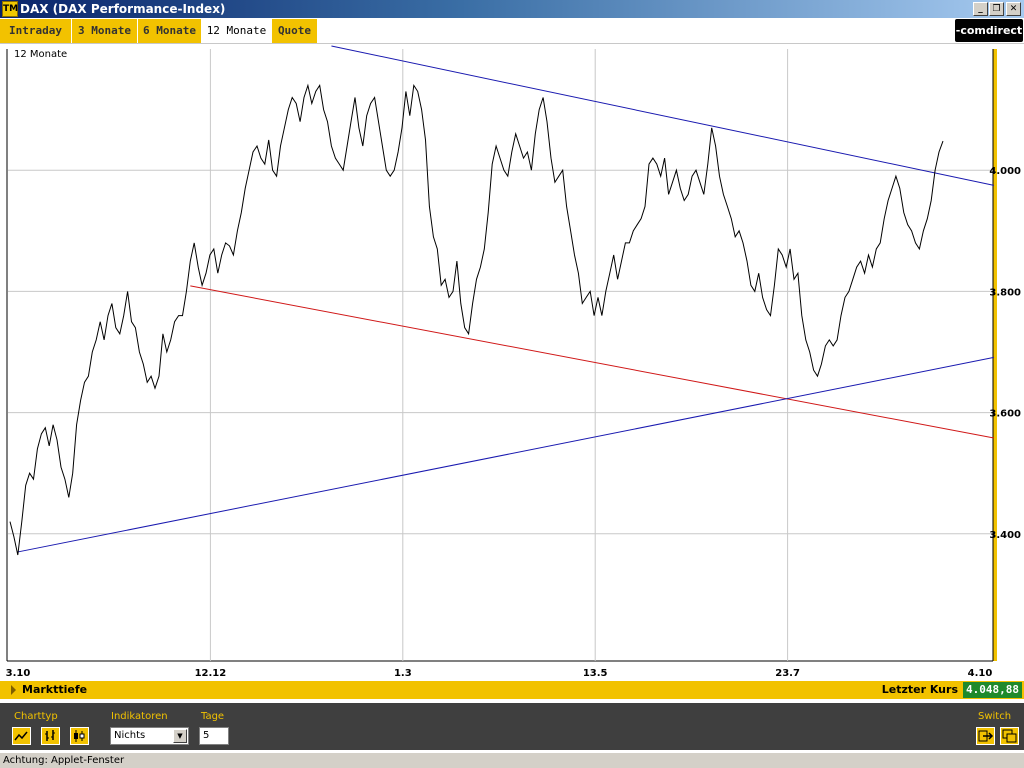  I want to click on y-tick-label: 3.800, so click(1005, 292).